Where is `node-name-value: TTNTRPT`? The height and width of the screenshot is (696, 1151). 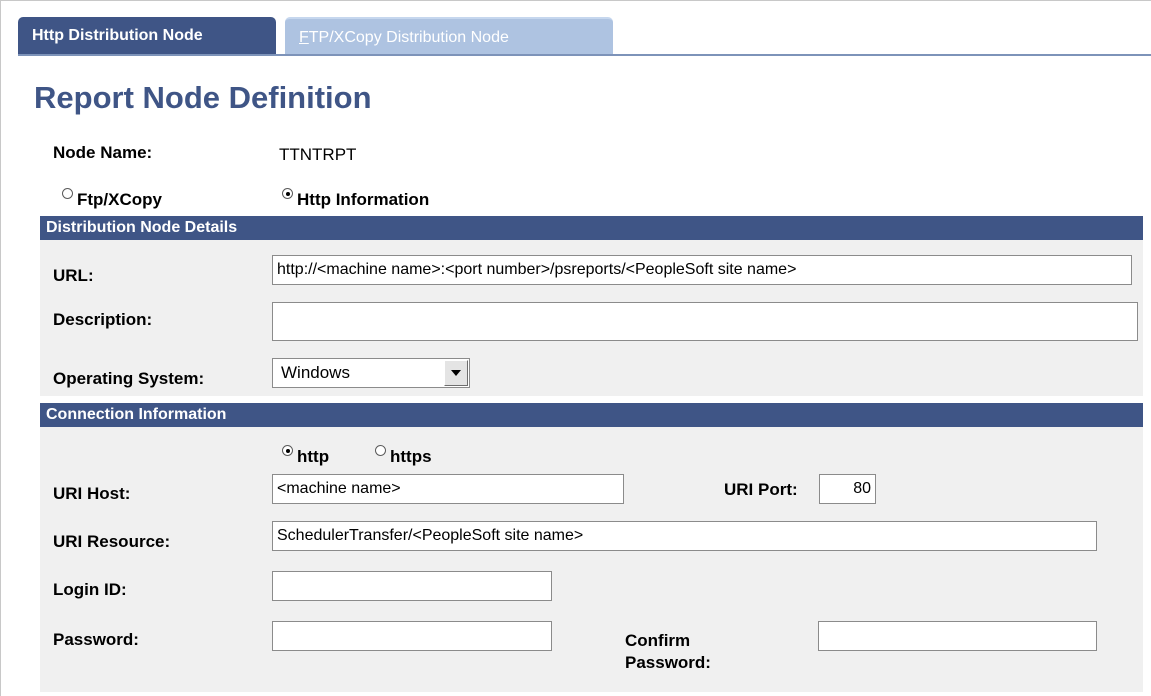 node-name-value: TTNTRPT is located at coordinates (318, 154).